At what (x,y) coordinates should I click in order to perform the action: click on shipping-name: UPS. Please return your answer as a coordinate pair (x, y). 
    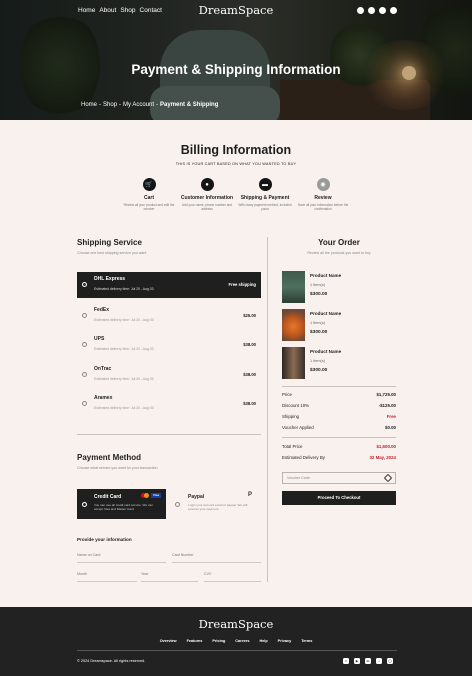
    Looking at the image, I should click on (99, 339).